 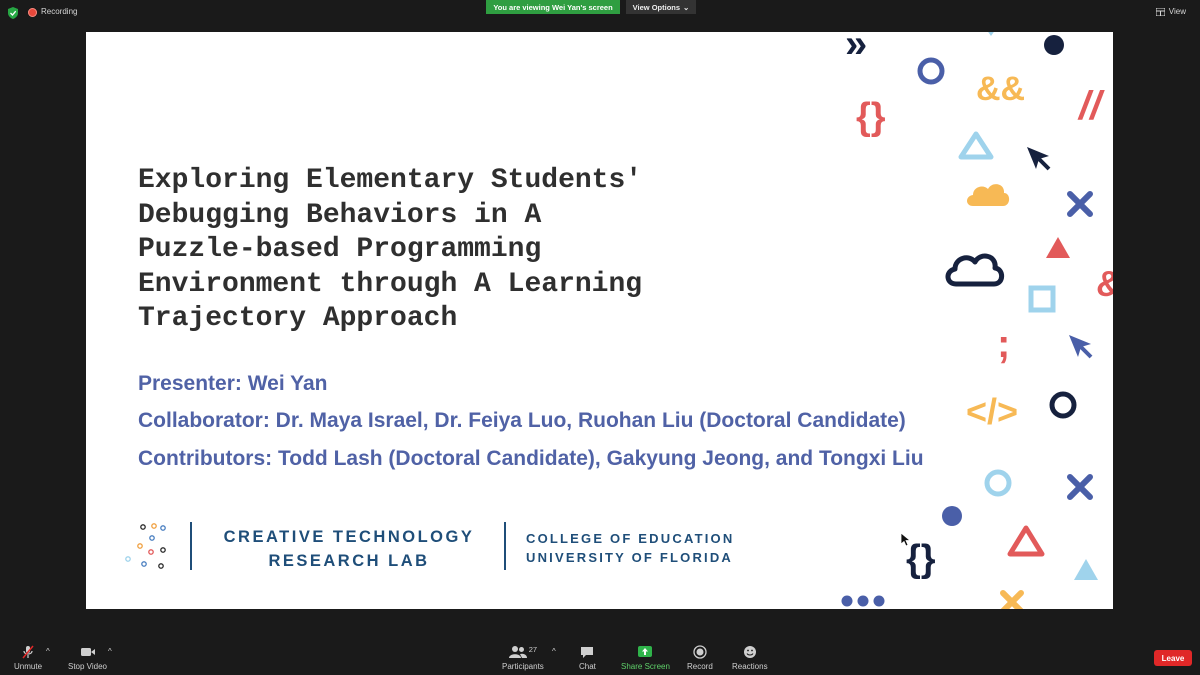 I want to click on ring-blue-icon, so click(x=931, y=71).